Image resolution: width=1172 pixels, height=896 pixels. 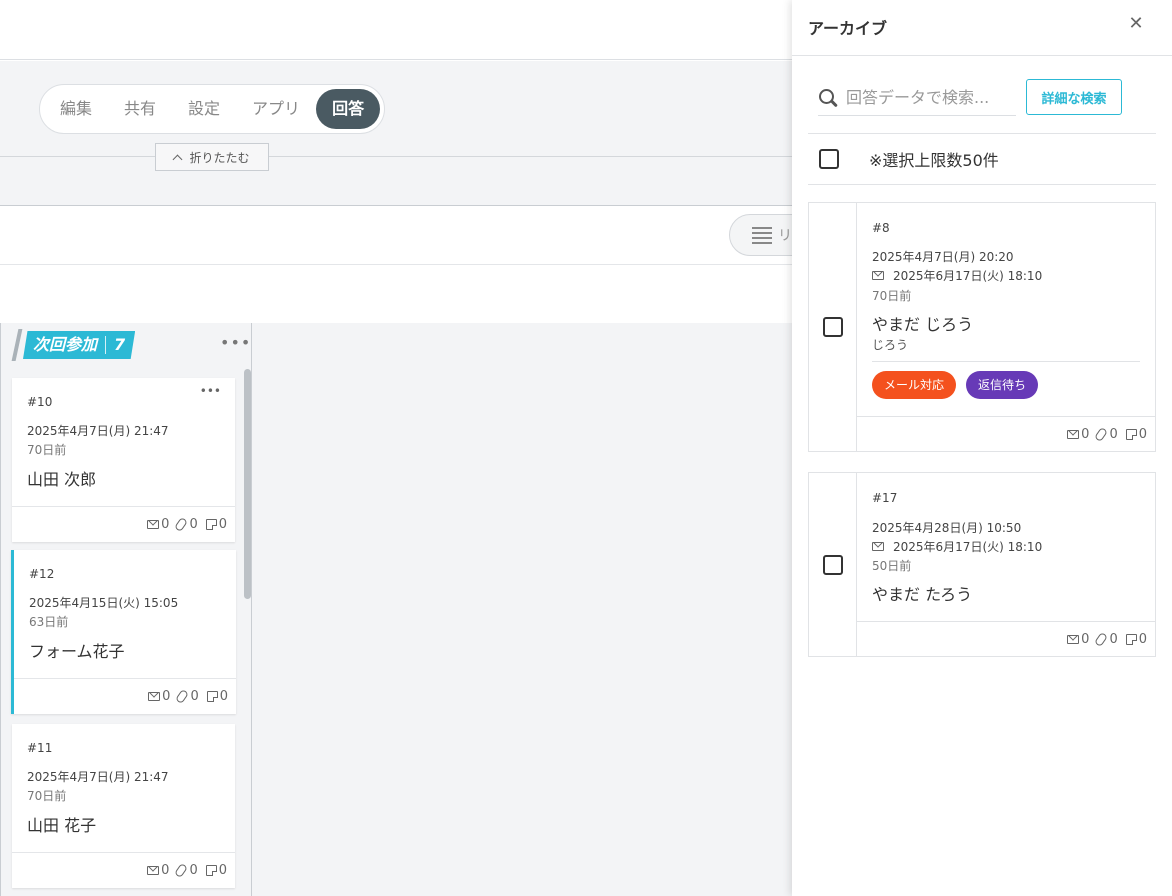 What do you see at coordinates (848, 28) in the screenshot?
I see `drawer-title: アーカイブ` at bounding box center [848, 28].